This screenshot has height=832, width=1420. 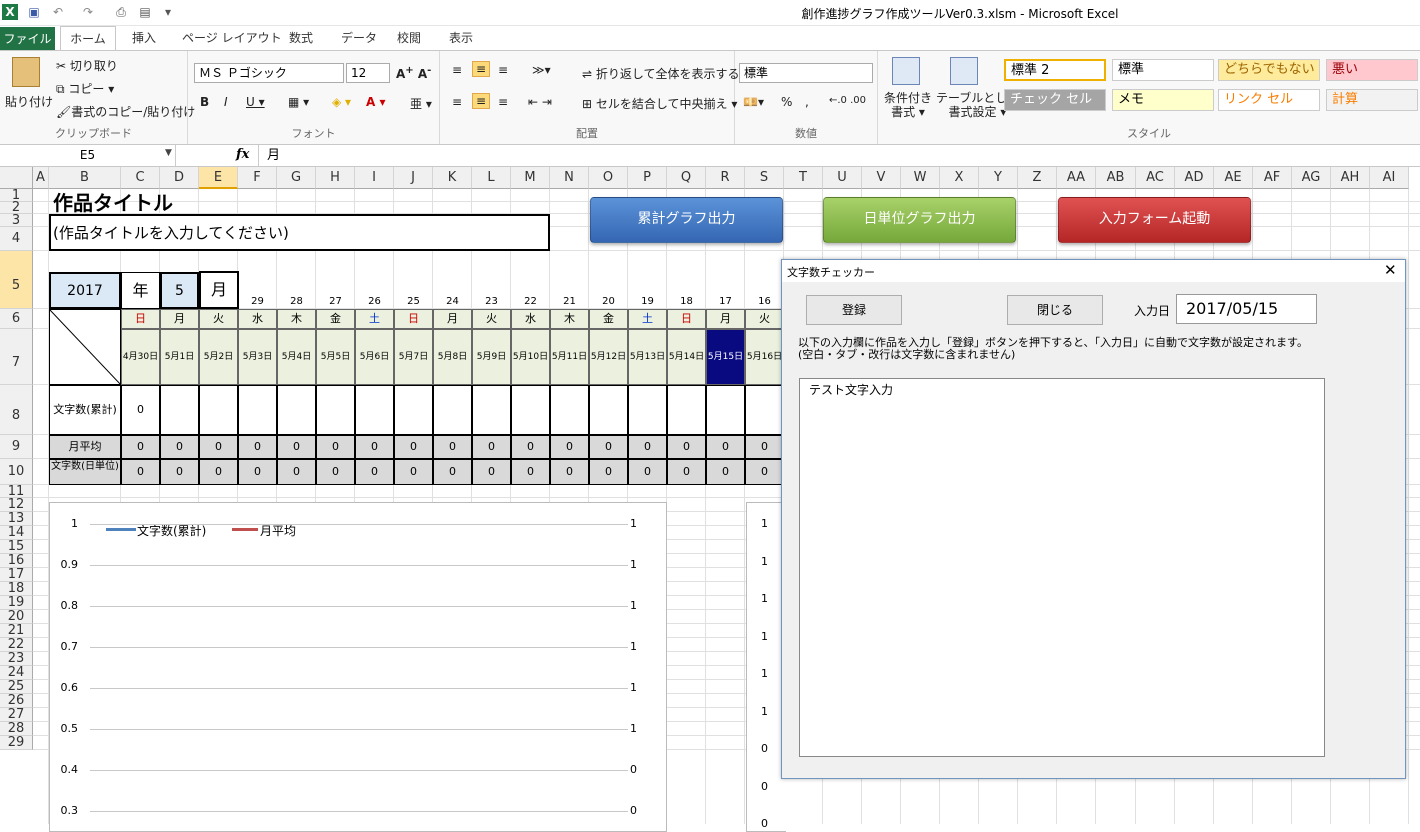 What do you see at coordinates (1269, 70) in the screenshot?
I see `cell-style-2: どちらでもない` at bounding box center [1269, 70].